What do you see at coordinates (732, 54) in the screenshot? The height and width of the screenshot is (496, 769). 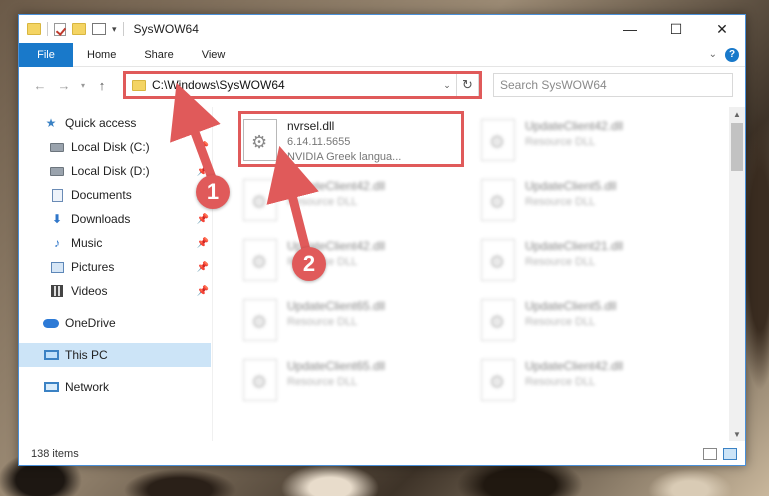 I see `help-icon: ?` at bounding box center [732, 54].